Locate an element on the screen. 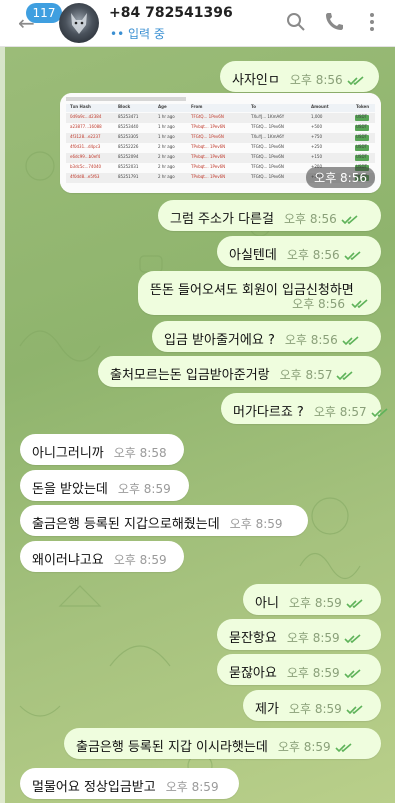 The image size is (395, 803). message-in: 왜이러냐고요 오후 8:59 is located at coordinates (102, 556).